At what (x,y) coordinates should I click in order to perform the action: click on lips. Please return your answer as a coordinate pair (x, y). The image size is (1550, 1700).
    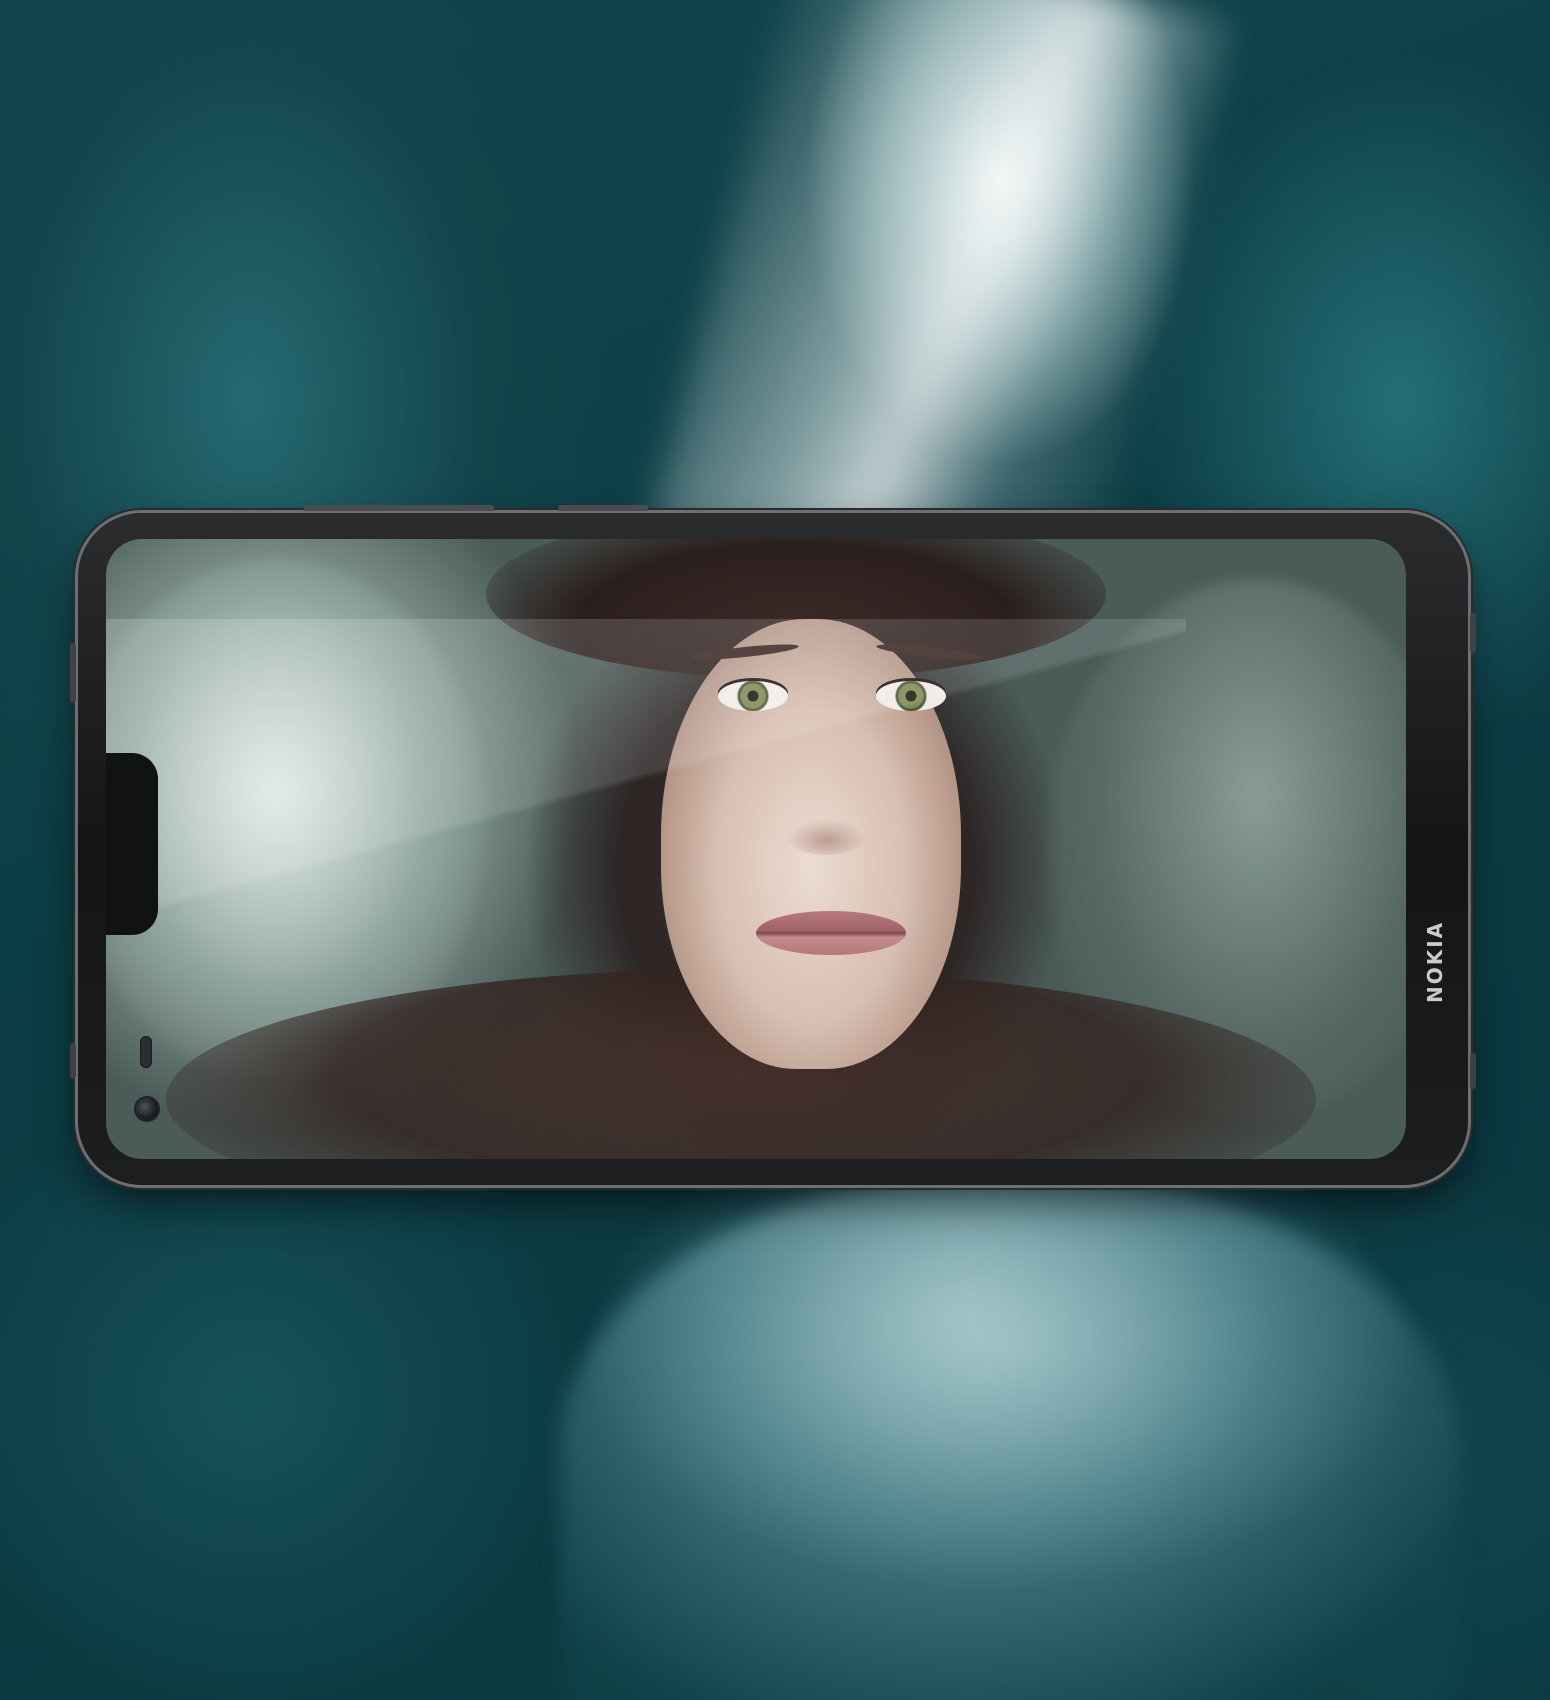
    Looking at the image, I should click on (831, 933).